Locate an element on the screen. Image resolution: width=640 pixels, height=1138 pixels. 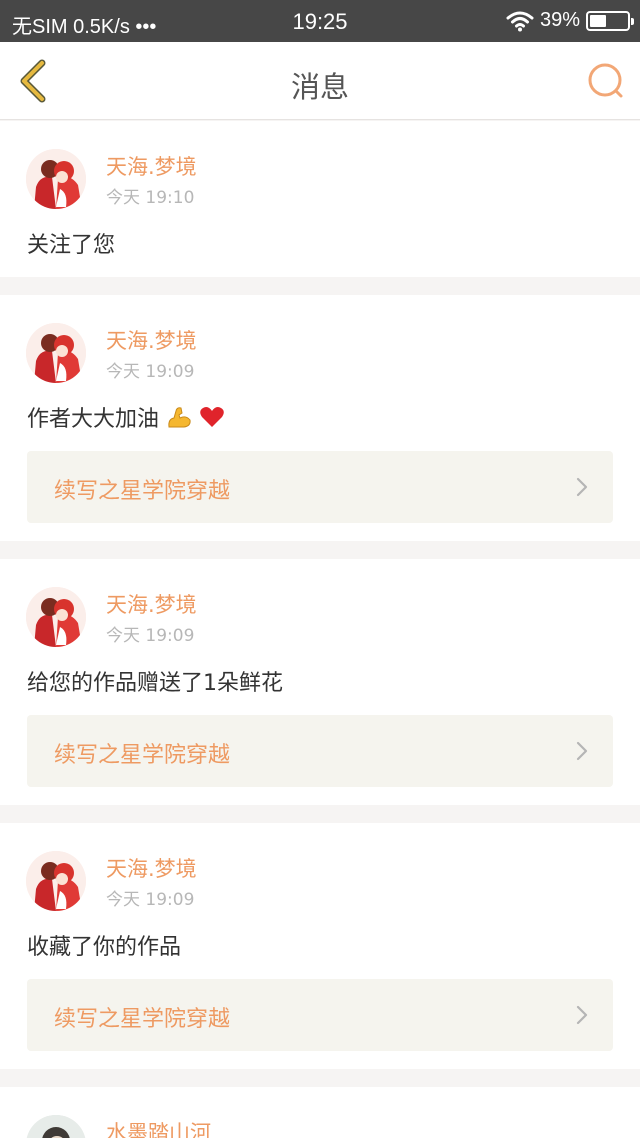
battery-percent: 39% is located at coordinates (559, 20).